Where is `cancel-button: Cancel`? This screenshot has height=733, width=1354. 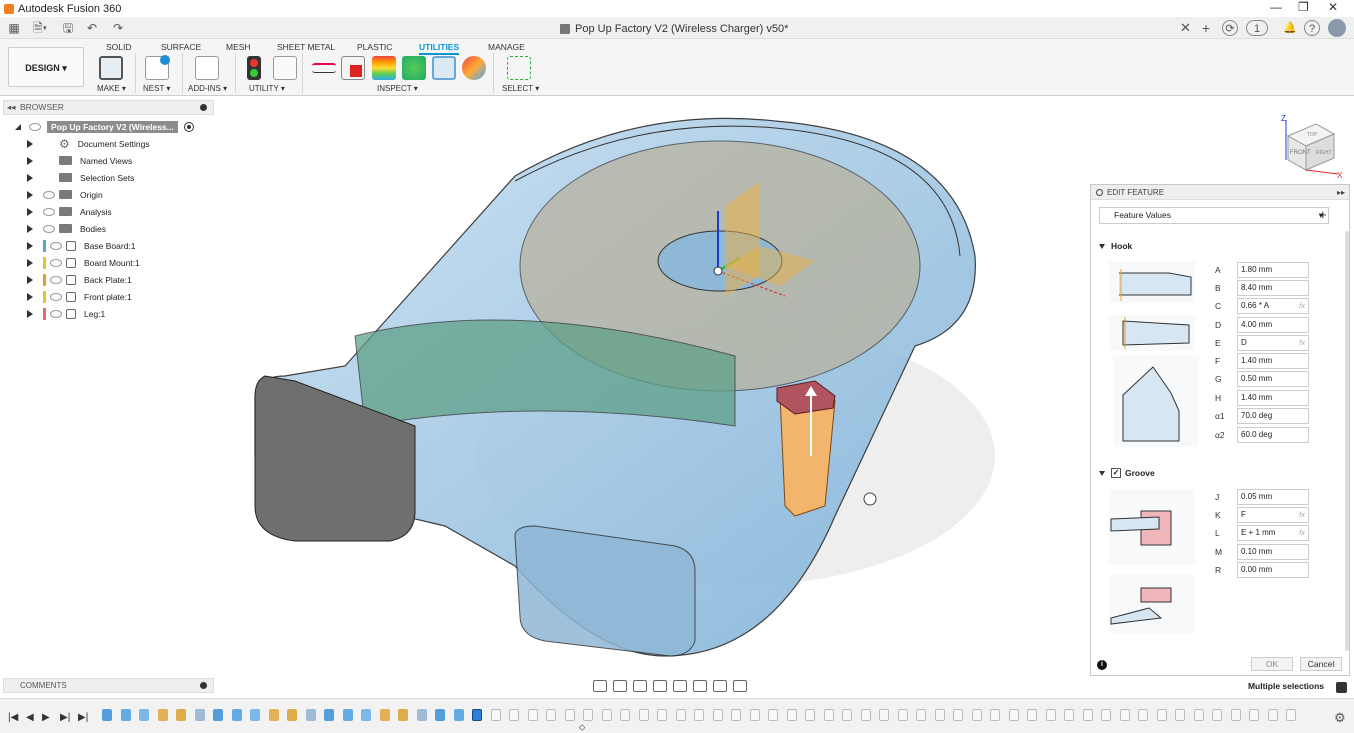
cancel-button: Cancel is located at coordinates (1321, 664).